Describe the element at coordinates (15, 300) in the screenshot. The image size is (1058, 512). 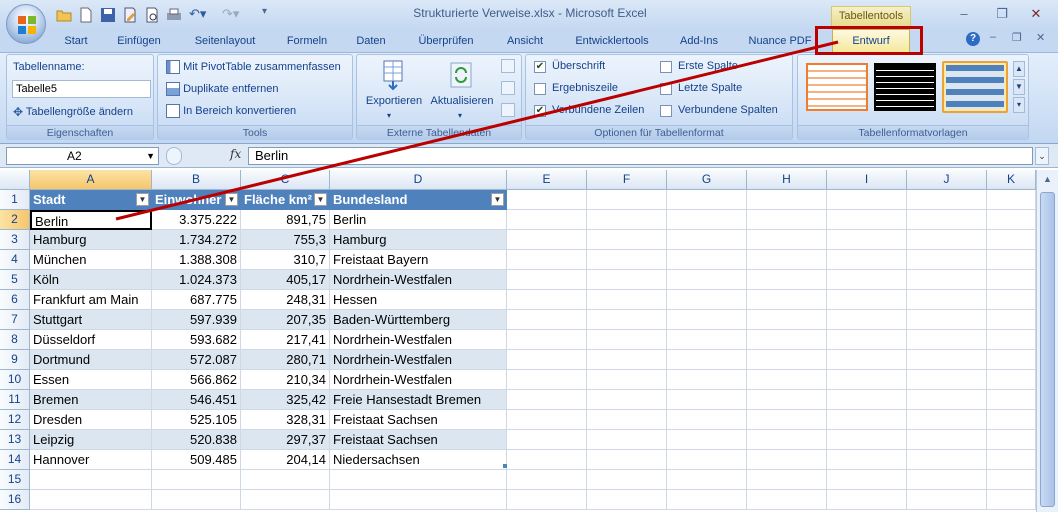
I see `row-header: 6` at that location.